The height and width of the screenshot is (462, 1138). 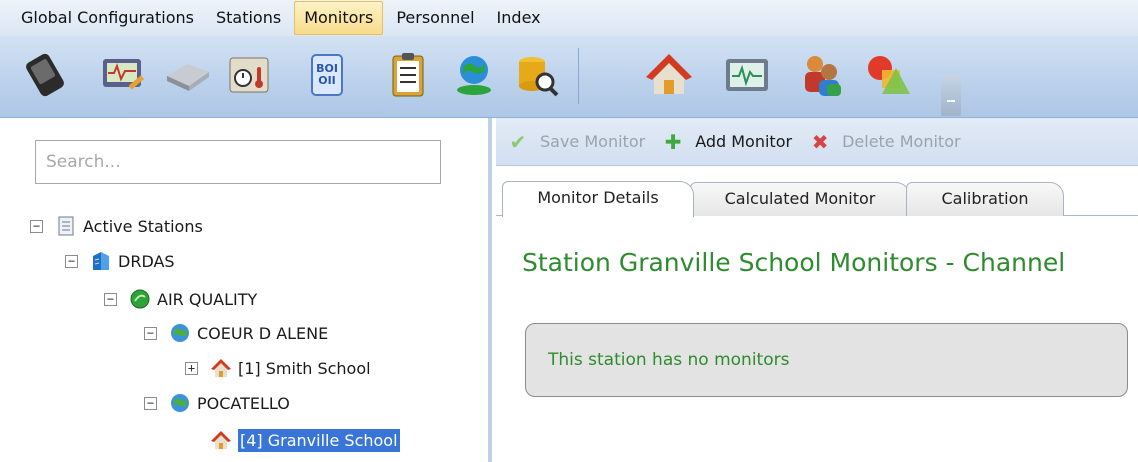 What do you see at coordinates (800, 199) in the screenshot?
I see `tab-calculated-monitor: Calculated Monitor` at bounding box center [800, 199].